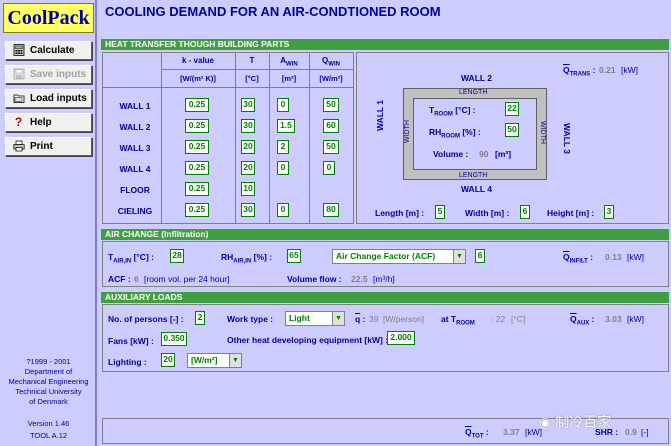  I want to click on at-troom-unit: [°C], so click(518, 319).